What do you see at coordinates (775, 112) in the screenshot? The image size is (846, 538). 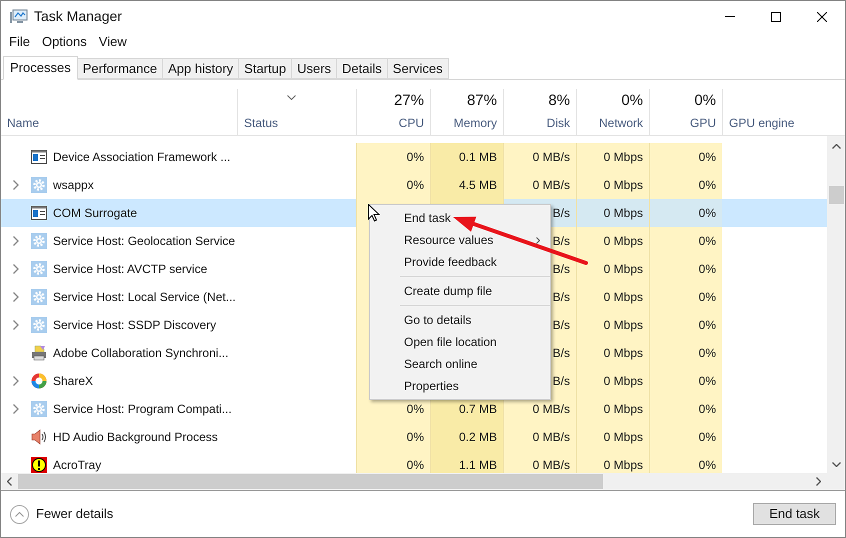 I see `column-header: GPU engine` at bounding box center [775, 112].